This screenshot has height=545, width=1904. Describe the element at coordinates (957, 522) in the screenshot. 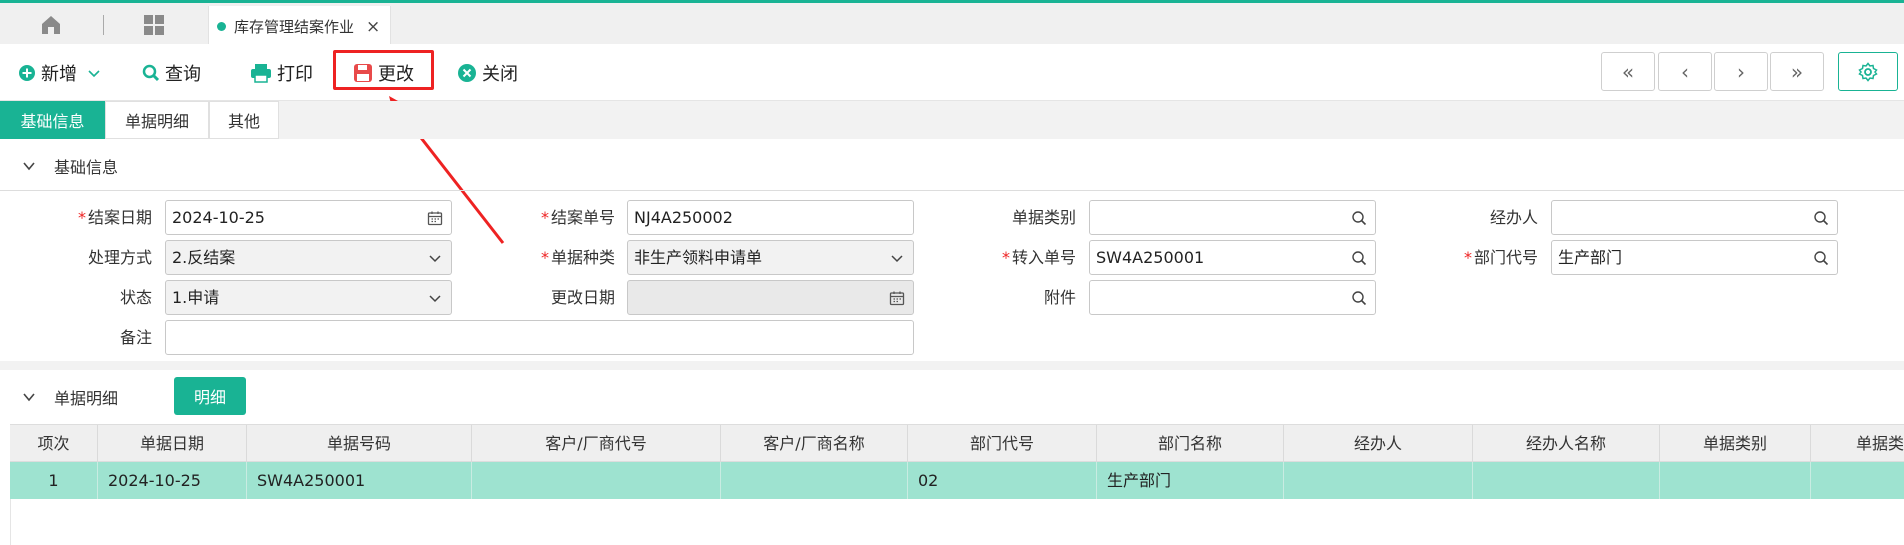

I see `grid-empty-area` at that location.